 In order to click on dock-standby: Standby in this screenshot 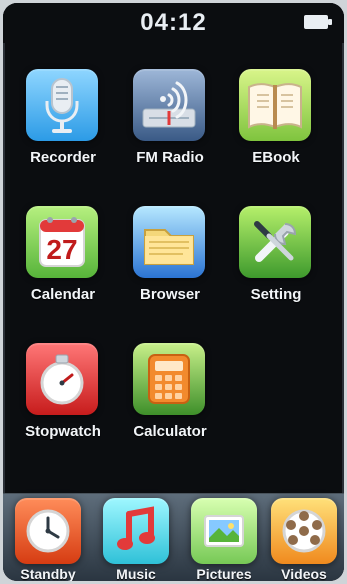, I will do `click(48, 539)`.